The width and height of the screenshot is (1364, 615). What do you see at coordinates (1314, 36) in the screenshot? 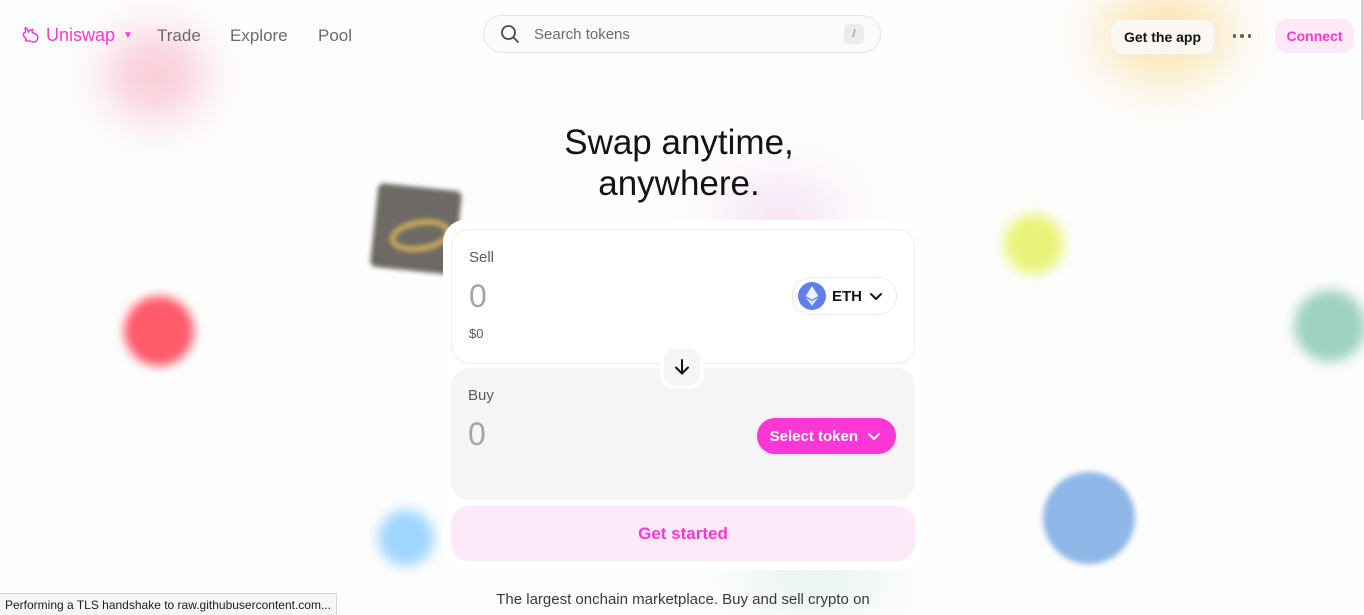
I see `connect-button: Connect` at bounding box center [1314, 36].